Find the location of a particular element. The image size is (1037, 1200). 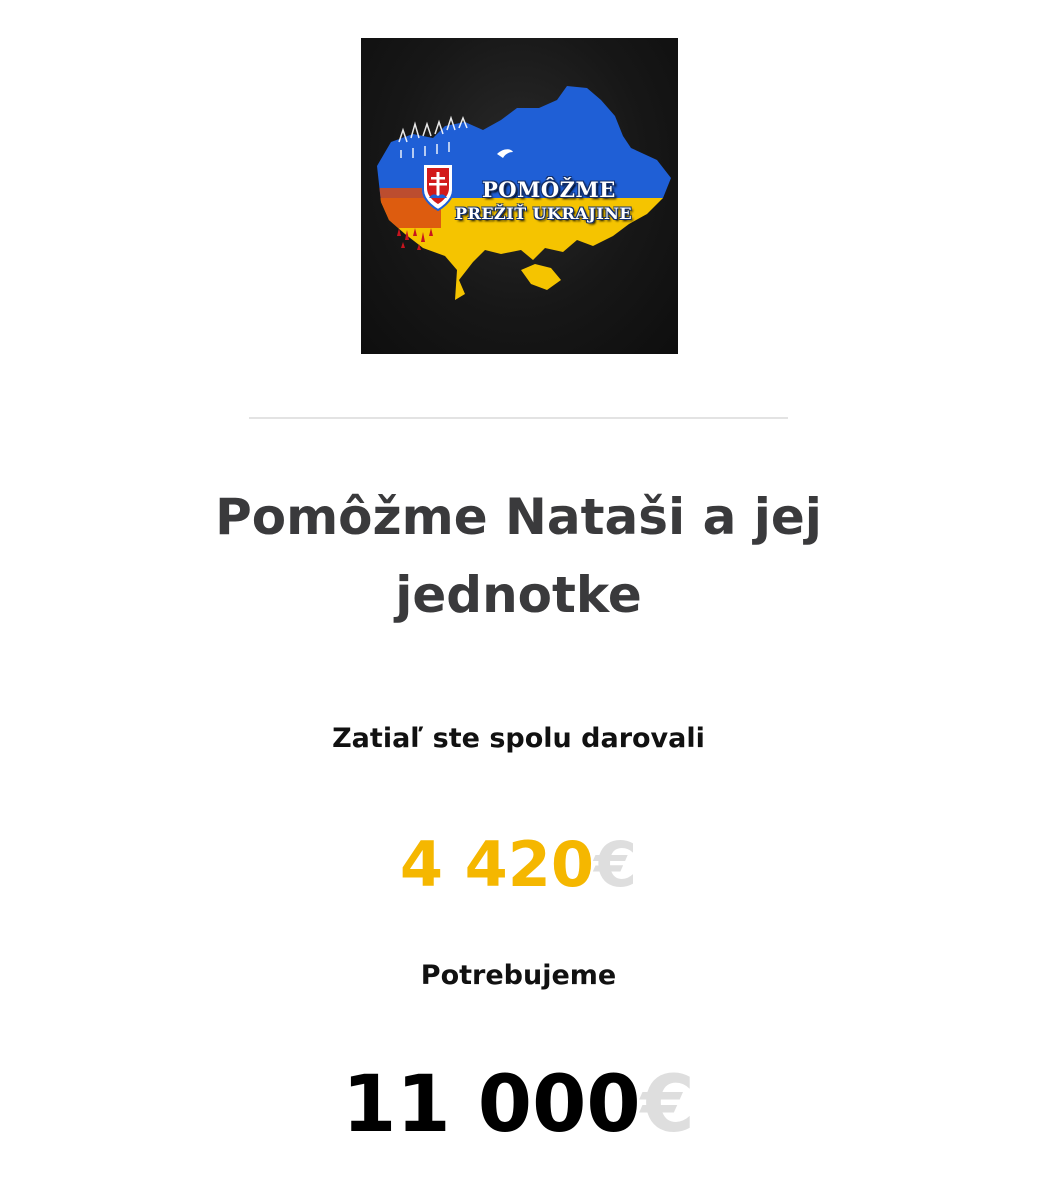

campaign-logo: POMÔŽME PREŽIŤ UKRAJINE is located at coordinates (519, 196).